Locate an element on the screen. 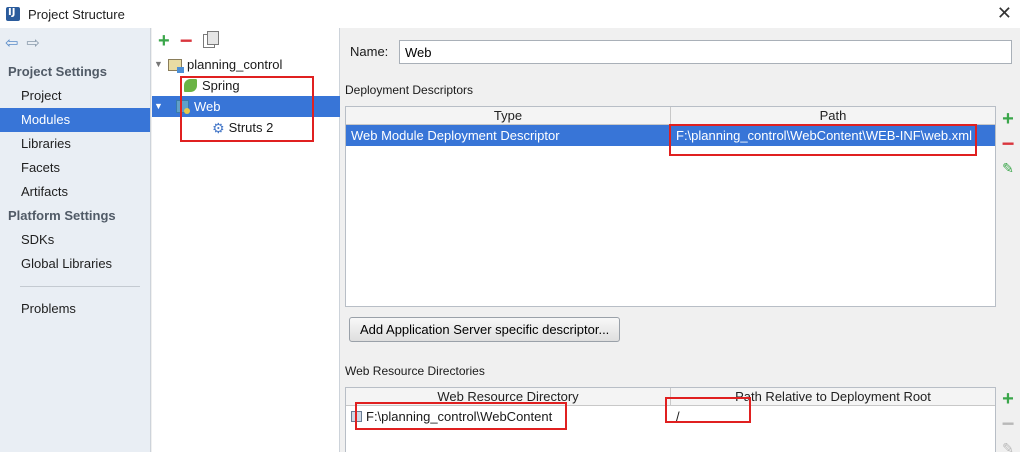 Image resolution: width=1020 pixels, height=452 pixels. column-header-path: Path is located at coordinates (833, 115).